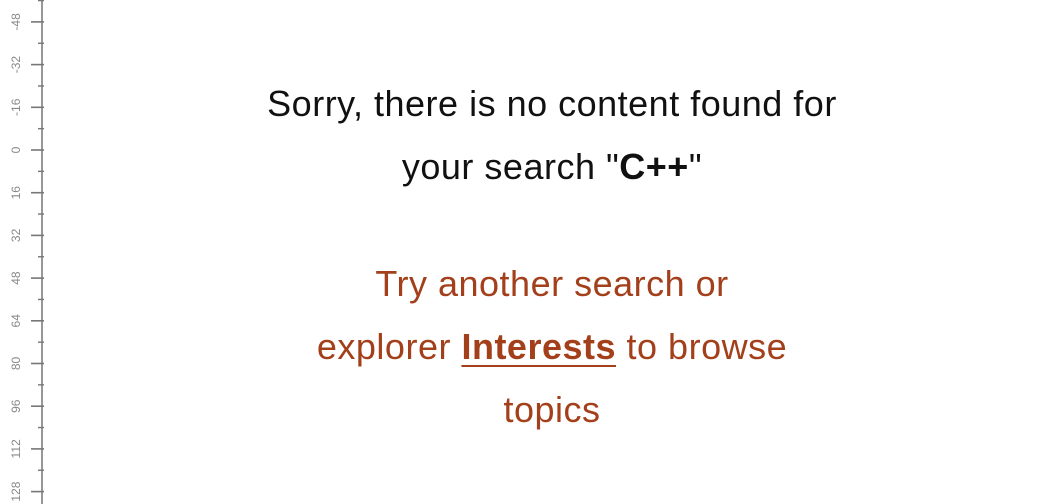 The image size is (1052, 504). Describe the element at coordinates (16, 193) in the screenshot. I see `ruler-label: 16` at that location.